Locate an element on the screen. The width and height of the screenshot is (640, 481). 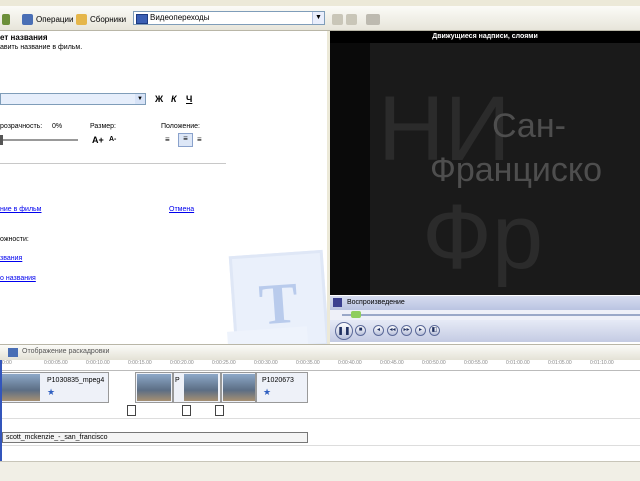
transparency-slider-thumb is located at coordinates (1, 140).